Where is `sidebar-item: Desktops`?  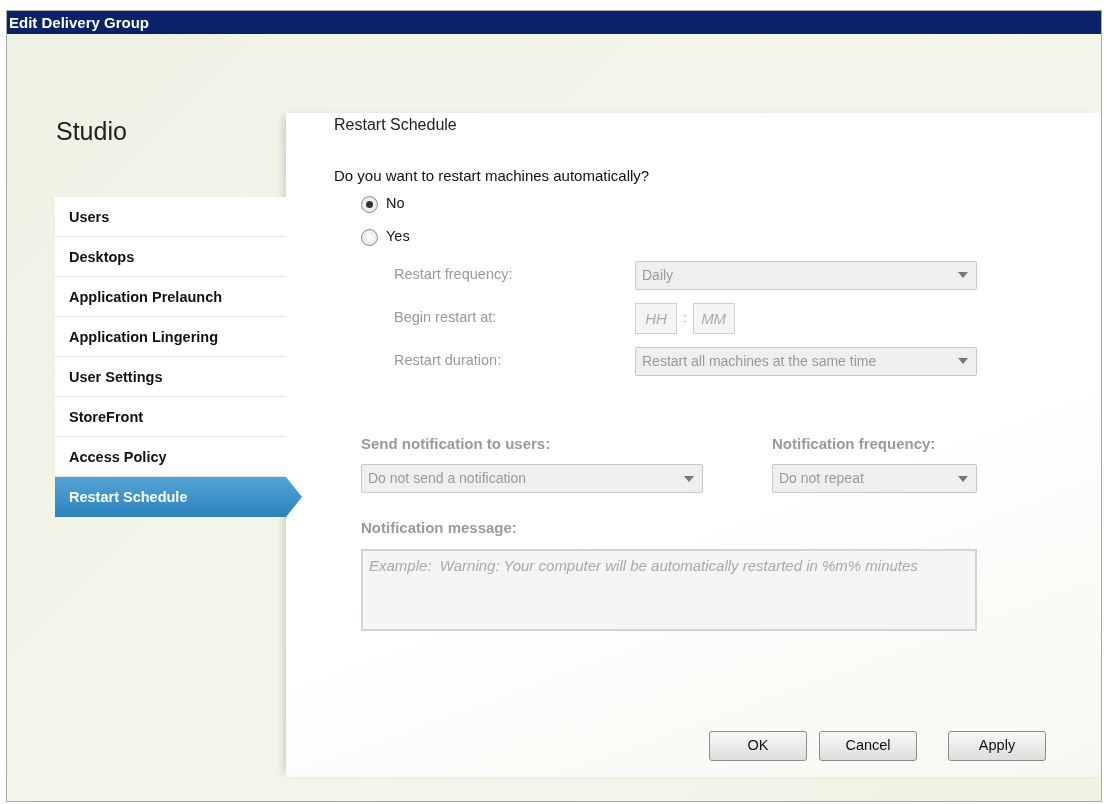
sidebar-item: Desktops is located at coordinates (170, 257).